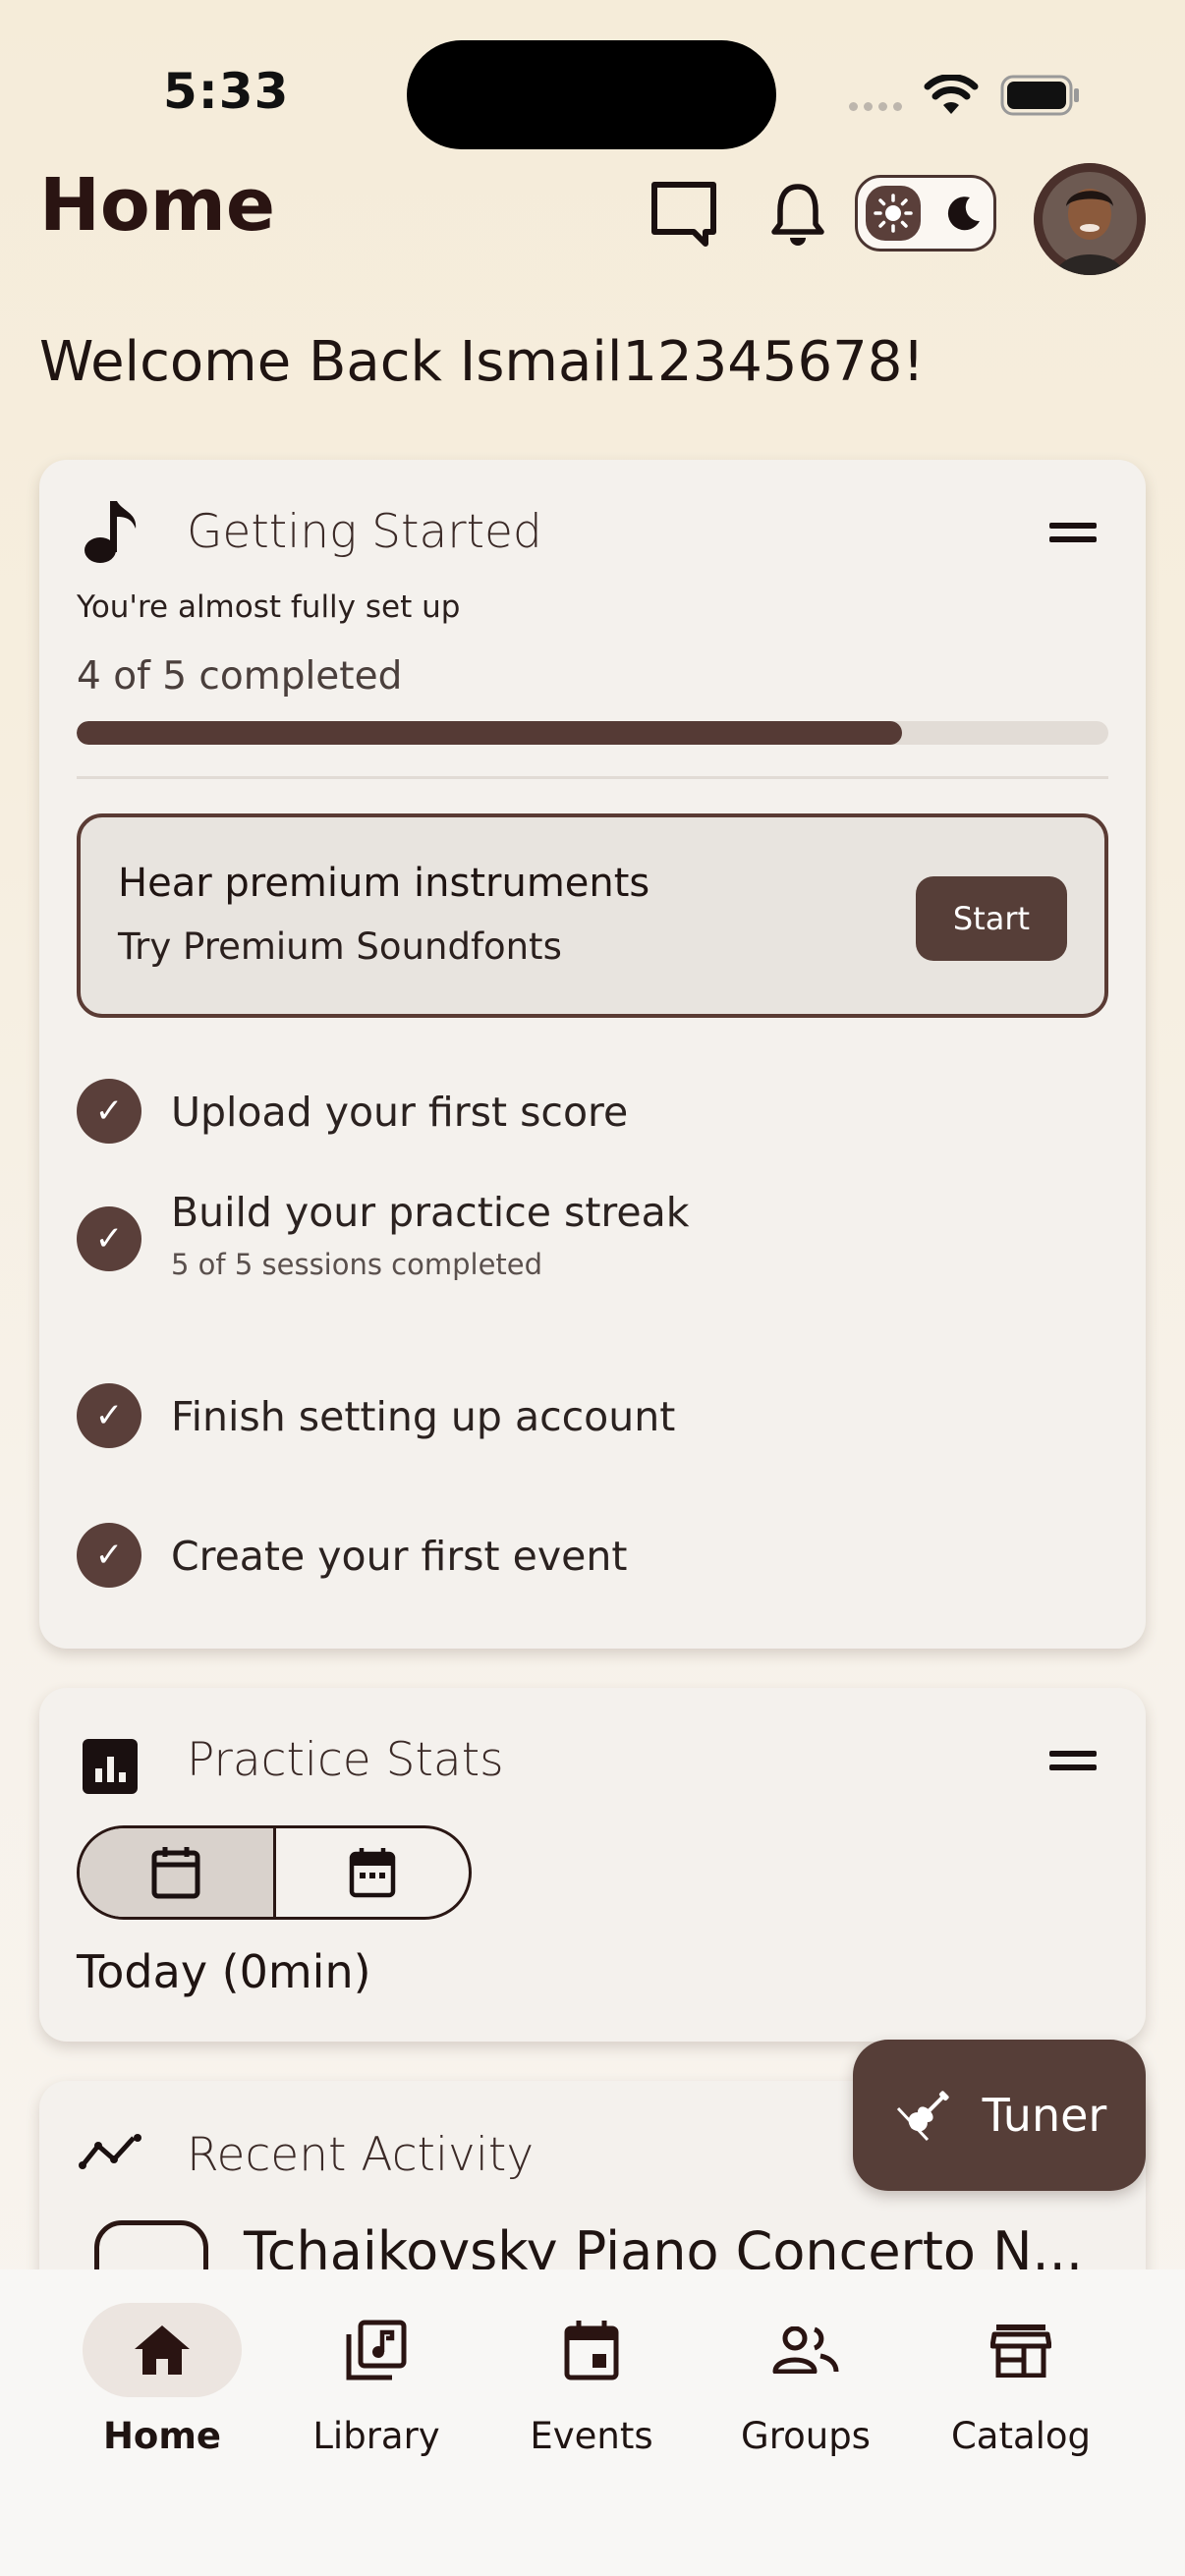  I want to click on welcome-message: Welcome Back Ismail12345678!, so click(482, 362).